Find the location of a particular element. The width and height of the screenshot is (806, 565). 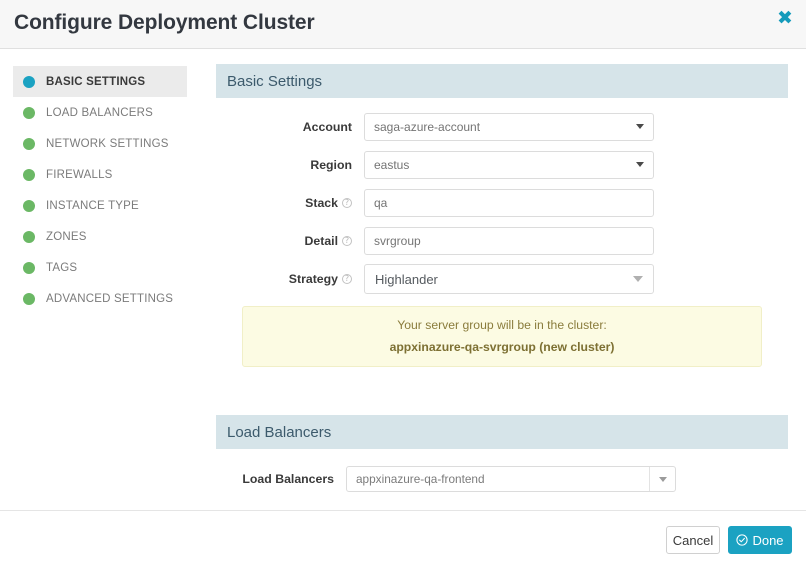

strategy-row: Strategy ? Highlander is located at coordinates (502, 279).